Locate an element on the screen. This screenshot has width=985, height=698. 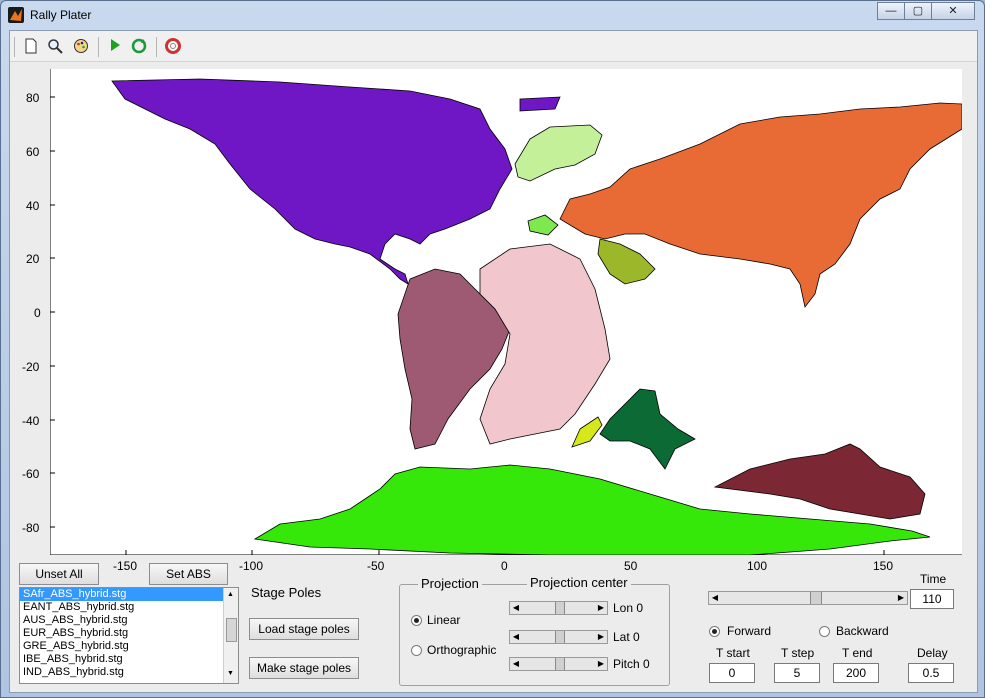
projection-center-label: Projection center is located at coordinates (579, 582).